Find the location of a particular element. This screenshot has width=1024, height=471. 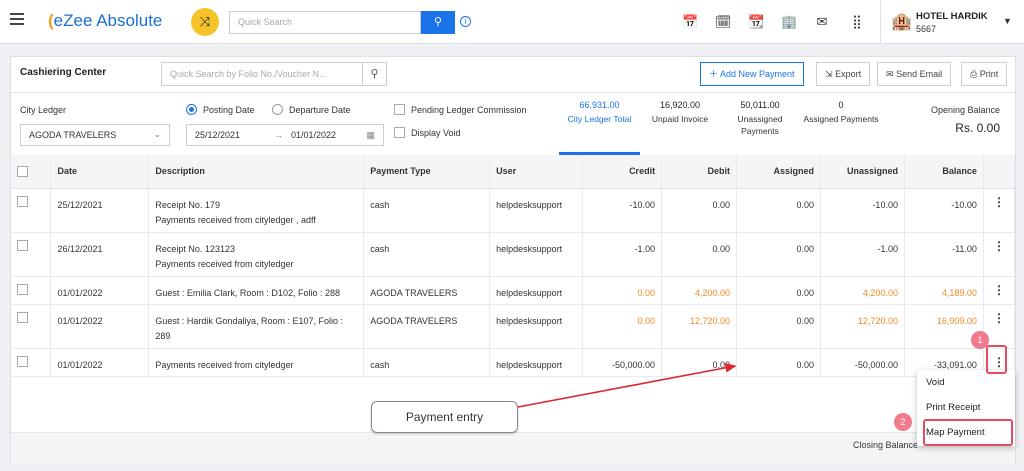

payment-entry-callout: Payment entry is located at coordinates (444, 417).